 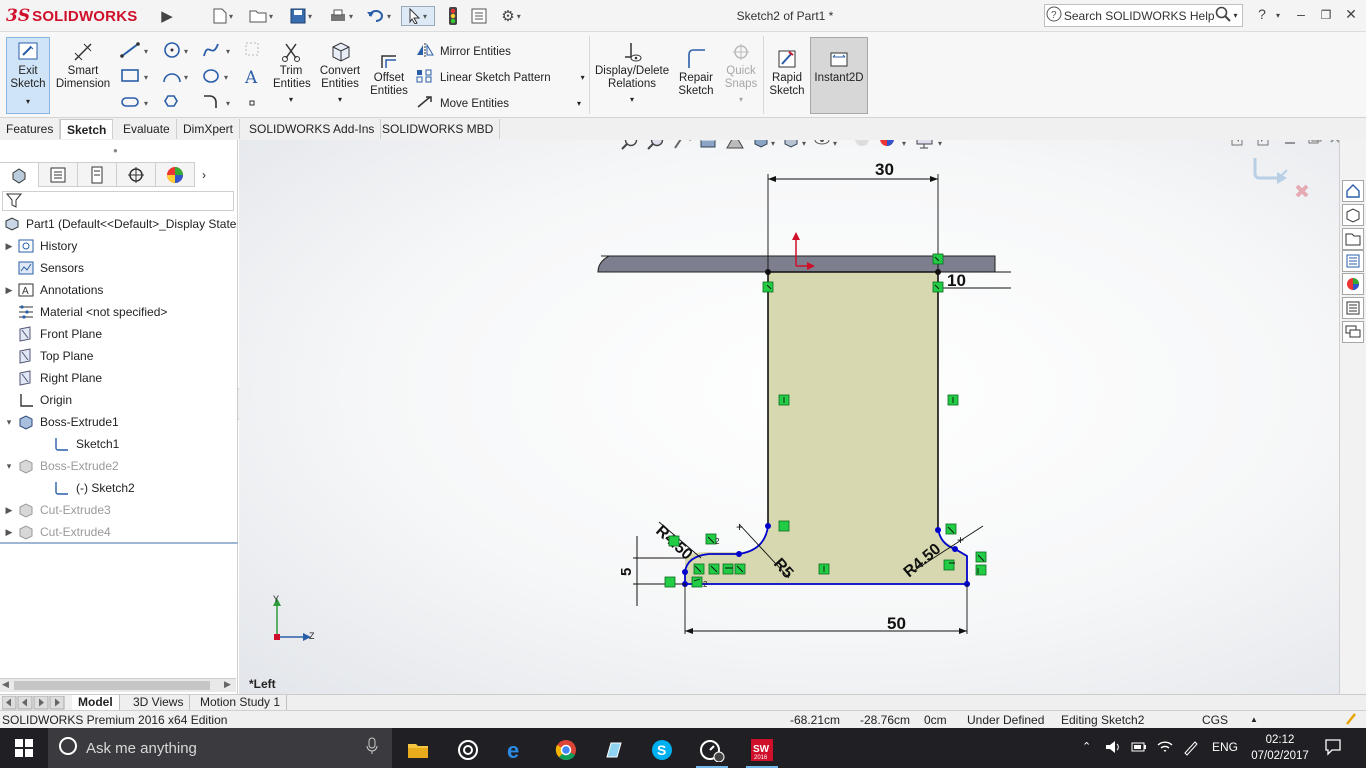 I want to click on unit-system-dropdown-icon: ▲, so click(x=1254, y=719).